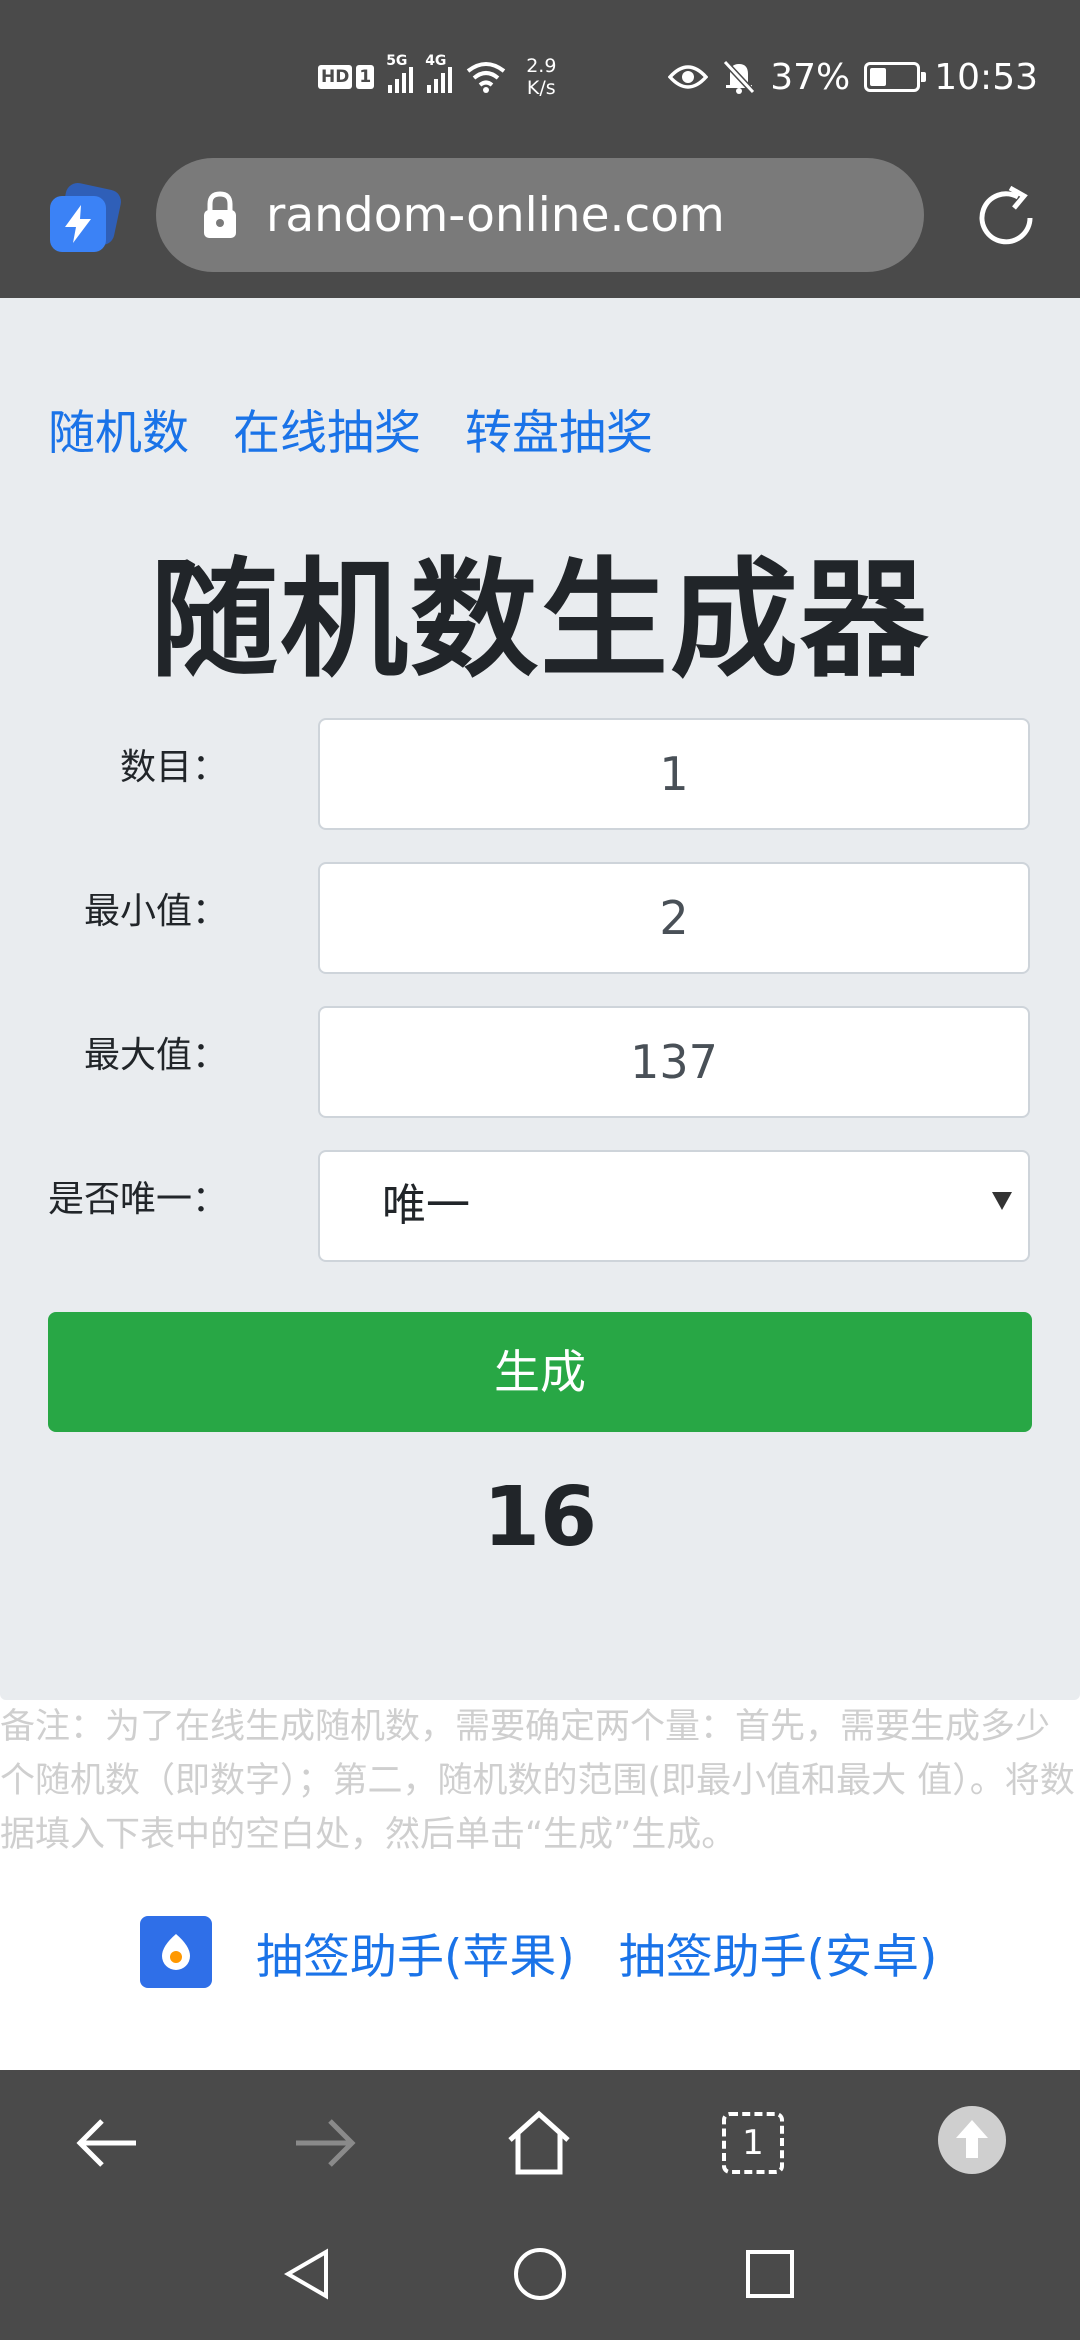  I want to click on min-input: 2, so click(674, 918).